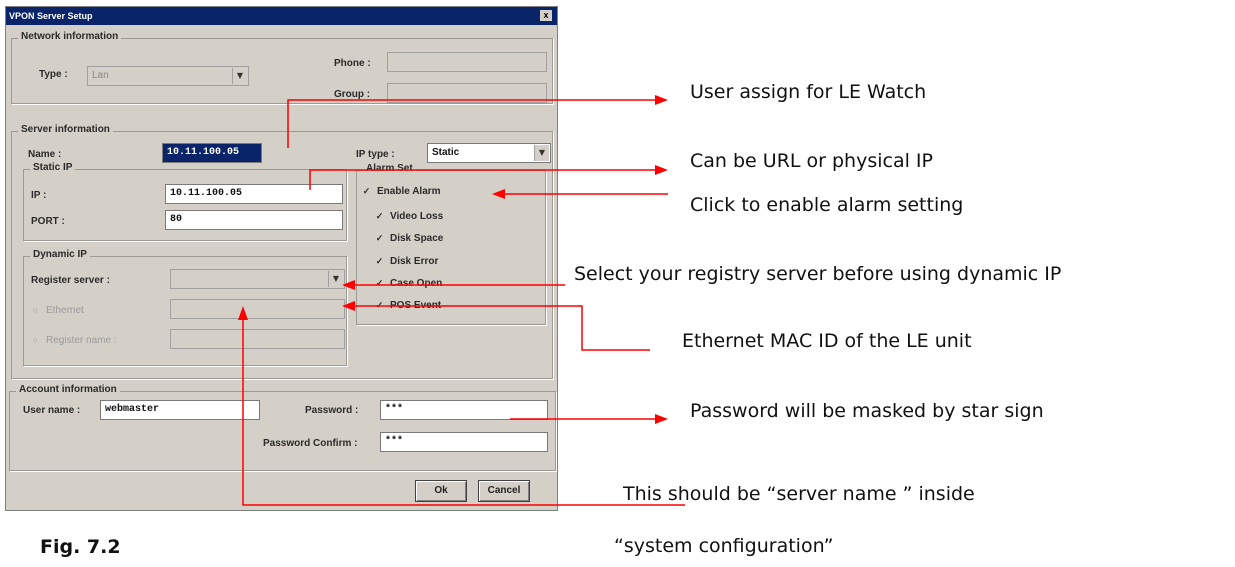 The image size is (1235, 567). I want to click on arrow-server-name, so click(463, 413).